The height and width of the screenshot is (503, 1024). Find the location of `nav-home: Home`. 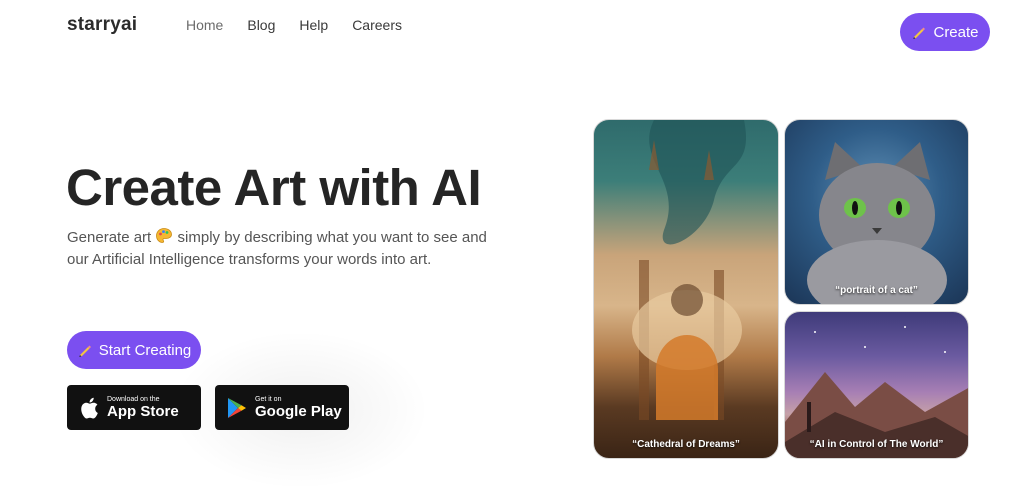

nav-home: Home is located at coordinates (204, 25).